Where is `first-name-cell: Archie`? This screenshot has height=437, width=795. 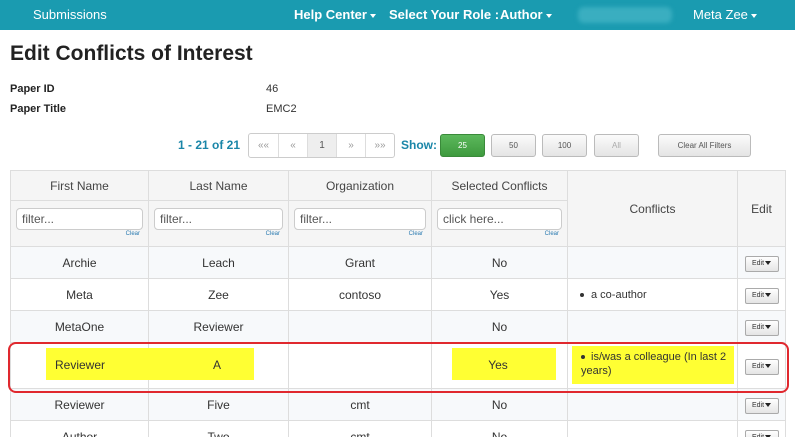 first-name-cell: Archie is located at coordinates (79, 262).